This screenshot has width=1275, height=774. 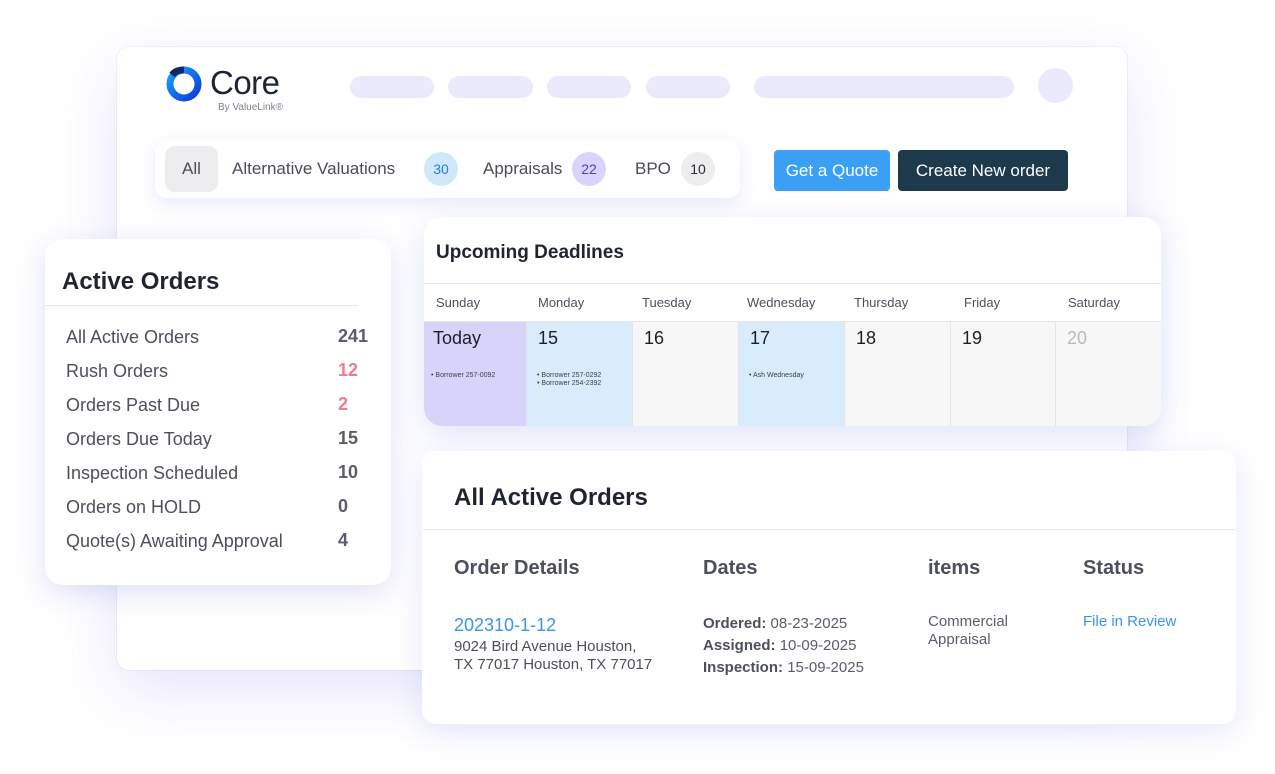 What do you see at coordinates (825, 667) in the screenshot?
I see `inspection-value: 15-09-2025` at bounding box center [825, 667].